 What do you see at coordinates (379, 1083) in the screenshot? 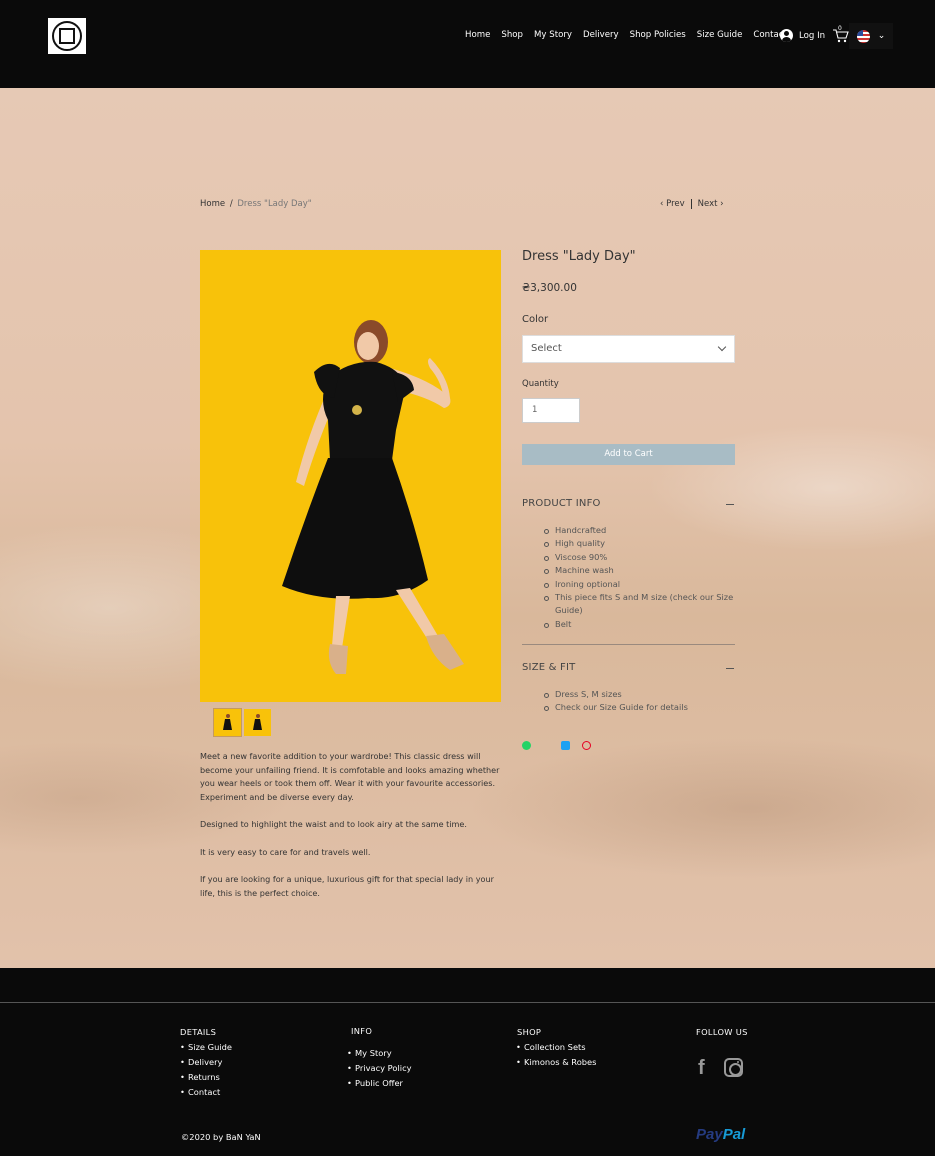
I see `footer-link-public-offer: Public Offer` at bounding box center [379, 1083].